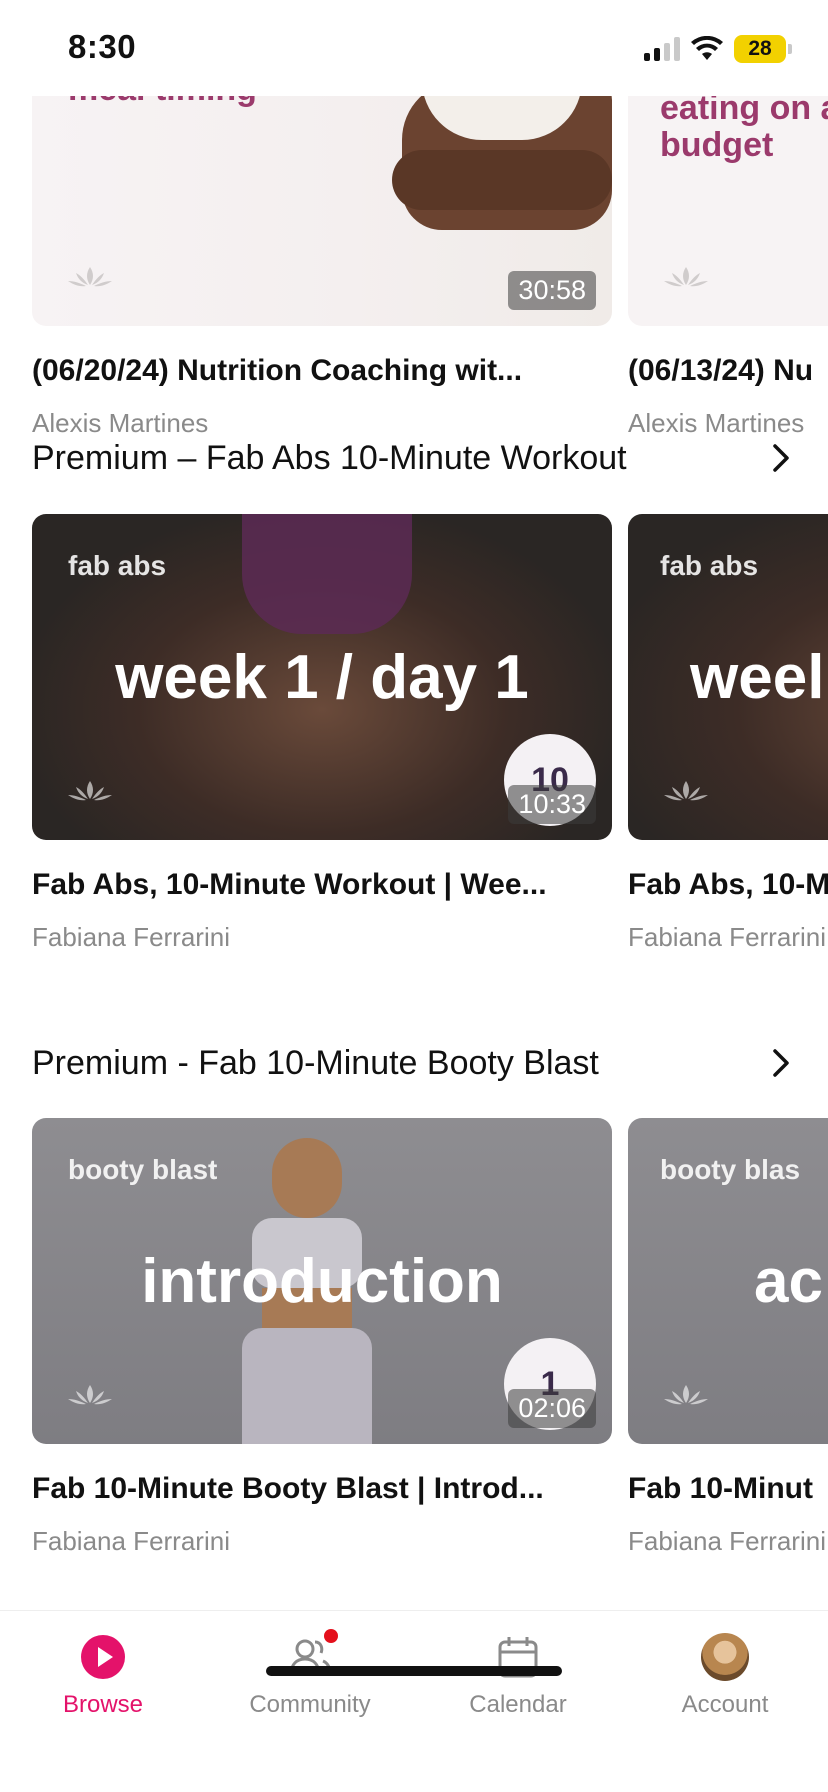  I want to click on tab-calendar: Calendar, so click(518, 1676).